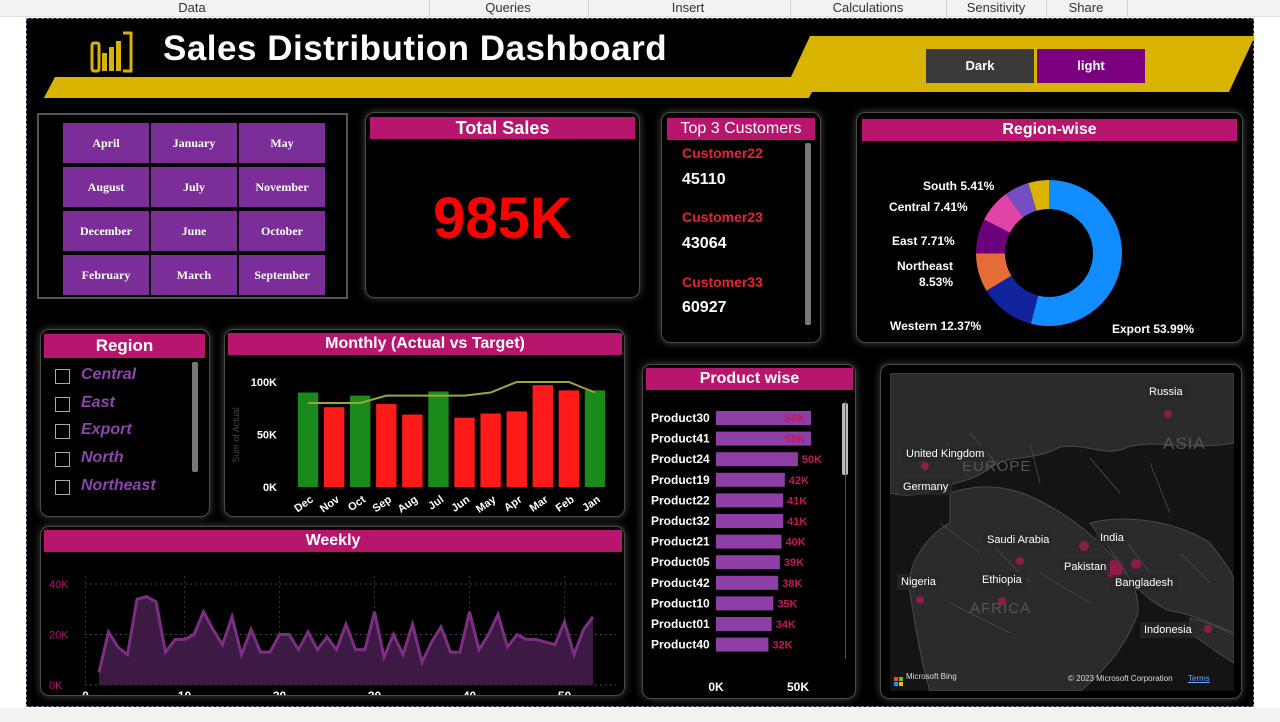 This screenshot has height=722, width=1280. What do you see at coordinates (722, 282) in the screenshot?
I see `customer-name: Customer33` at bounding box center [722, 282].